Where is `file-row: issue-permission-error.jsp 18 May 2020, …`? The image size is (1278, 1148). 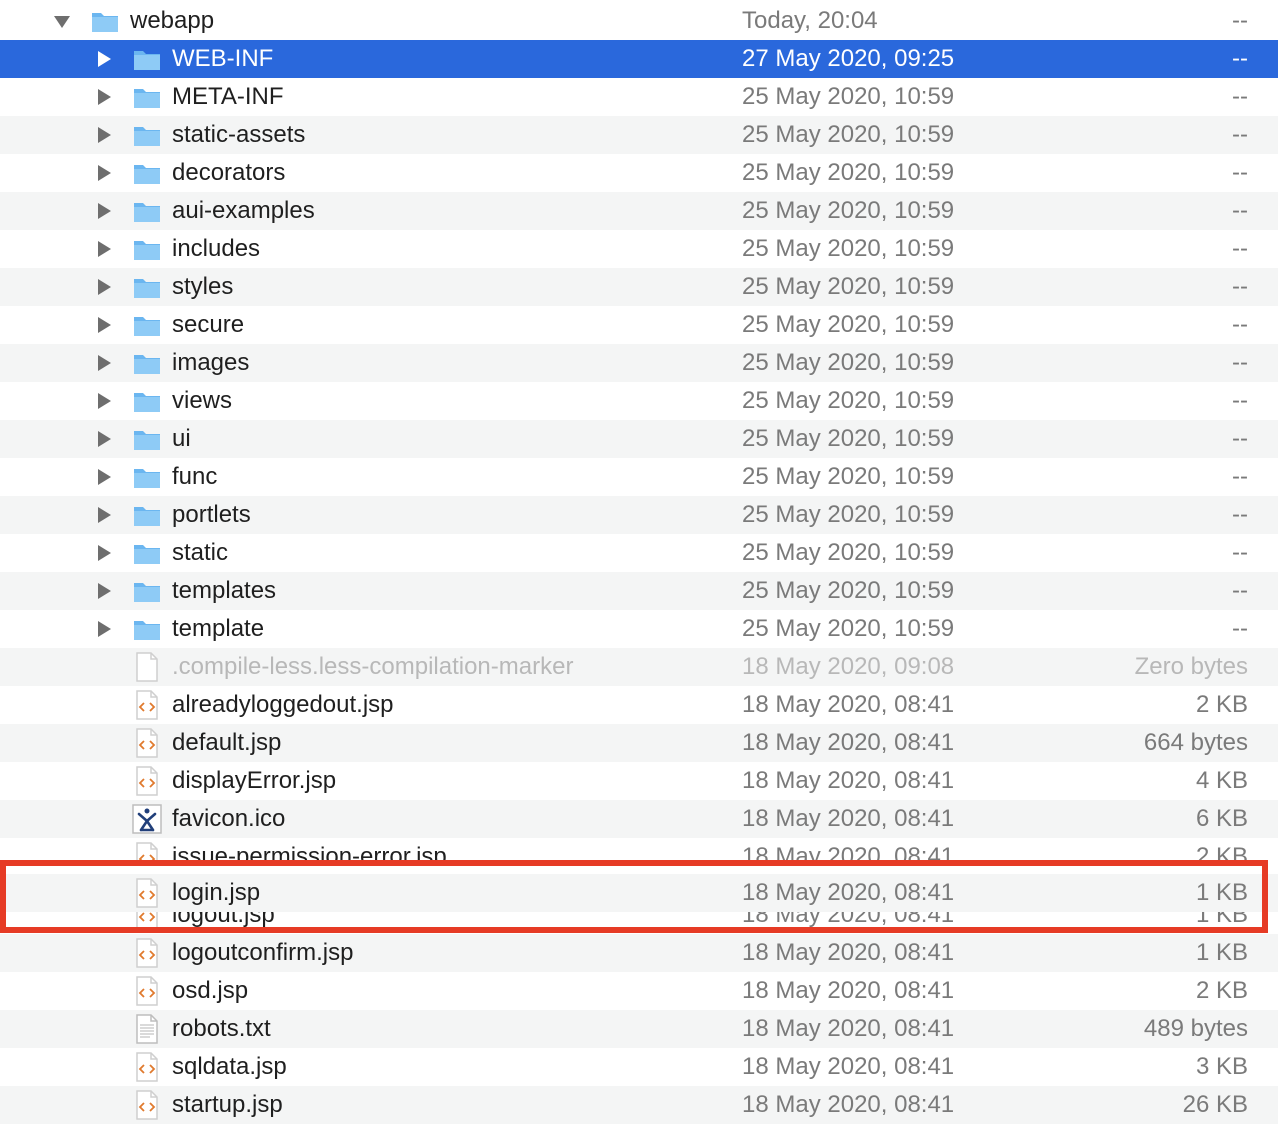 file-row: issue-permission-error.jsp 18 May 2020, … is located at coordinates (639, 849).